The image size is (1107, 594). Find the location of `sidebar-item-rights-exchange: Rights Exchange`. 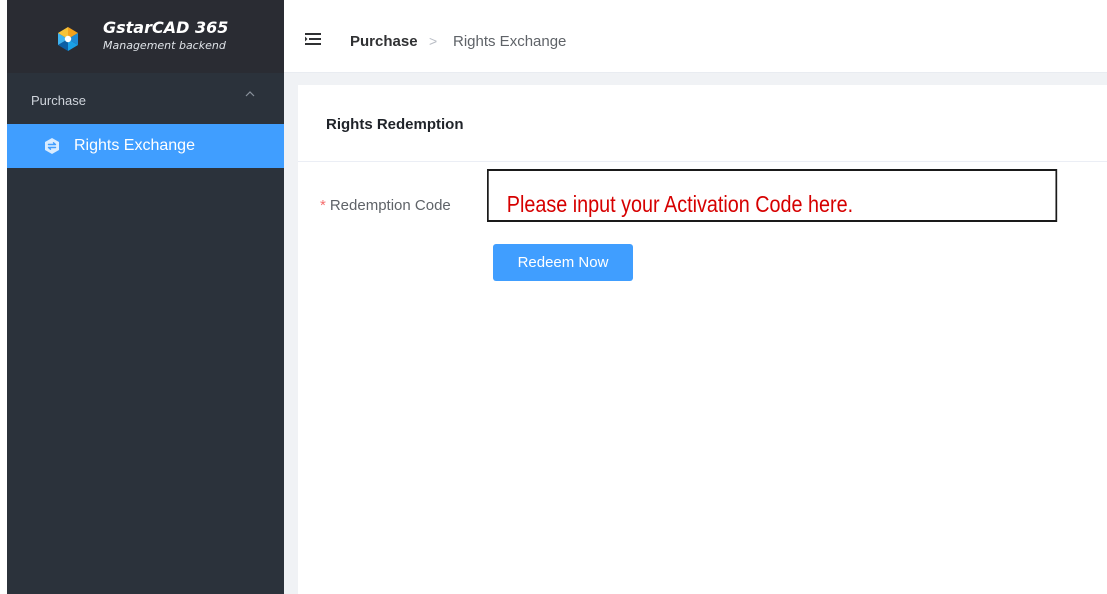

sidebar-item-rights-exchange: Rights Exchange is located at coordinates (145, 146).